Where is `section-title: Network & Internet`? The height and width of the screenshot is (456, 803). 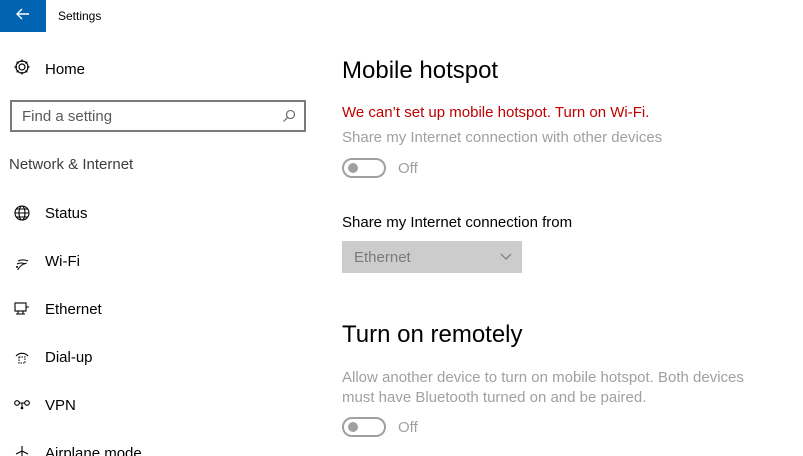
section-title: Network & Internet is located at coordinates (71, 164).